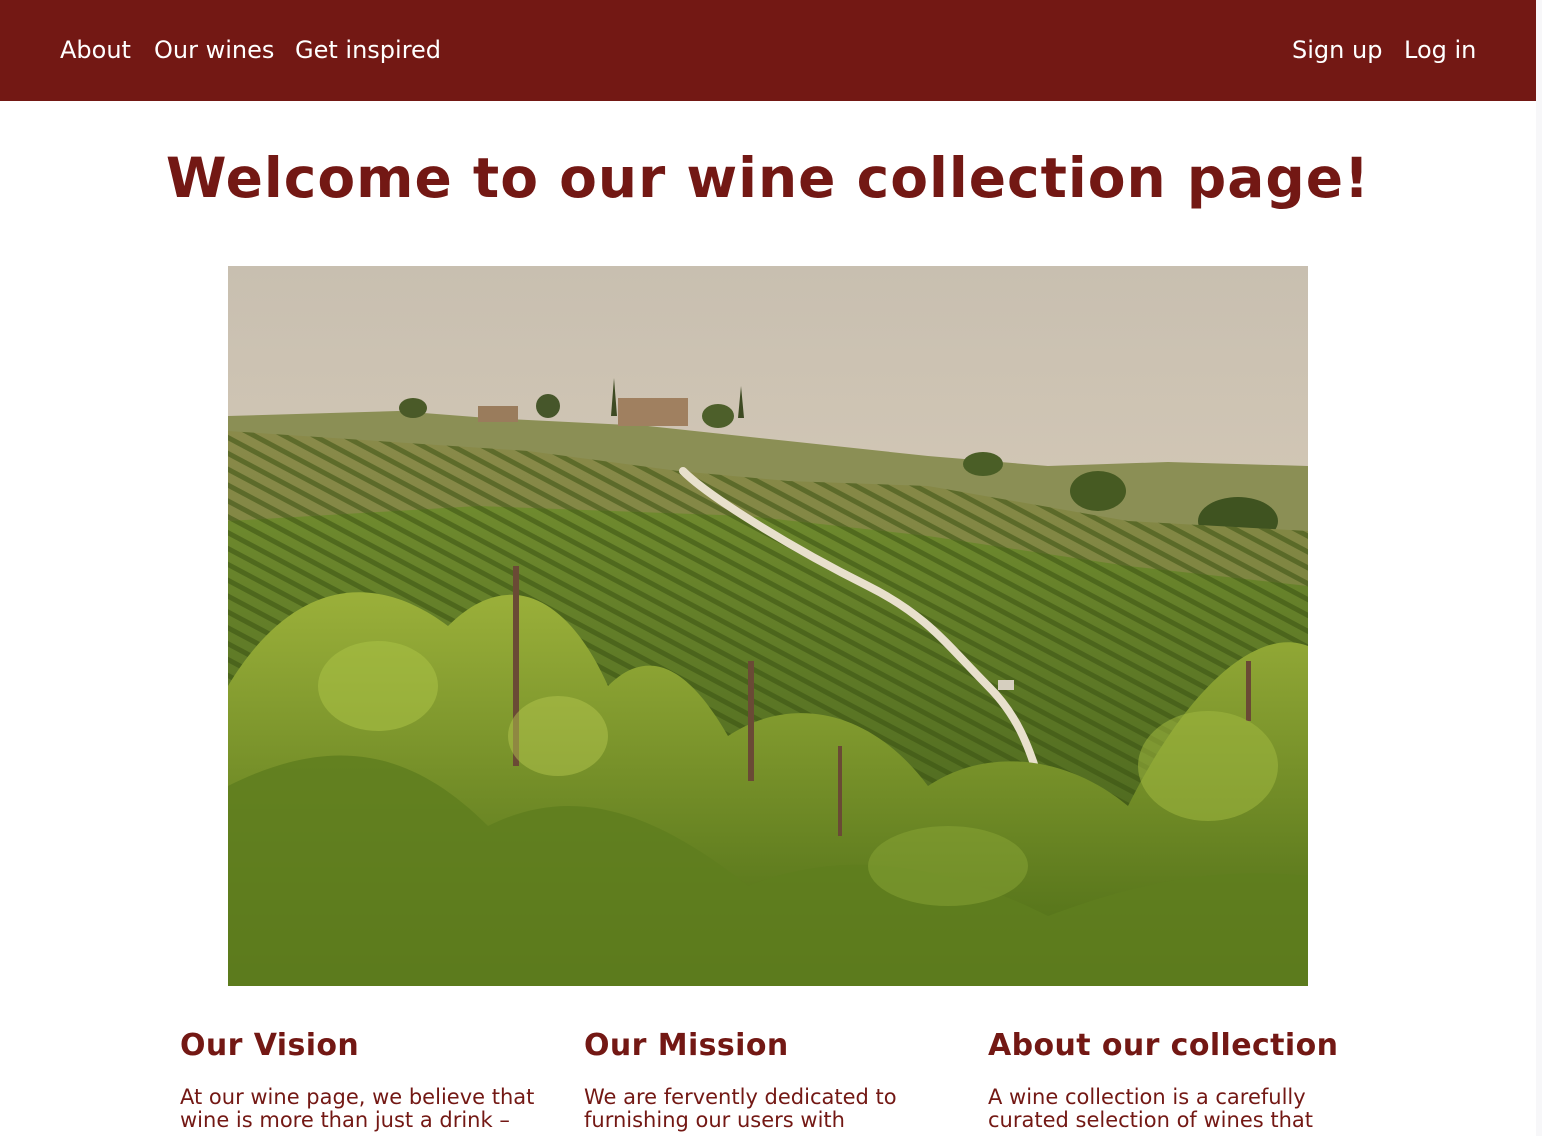 This screenshot has height=1136, width=1542. What do you see at coordinates (1163, 1045) in the screenshot?
I see `section-heading: About our collection` at bounding box center [1163, 1045].